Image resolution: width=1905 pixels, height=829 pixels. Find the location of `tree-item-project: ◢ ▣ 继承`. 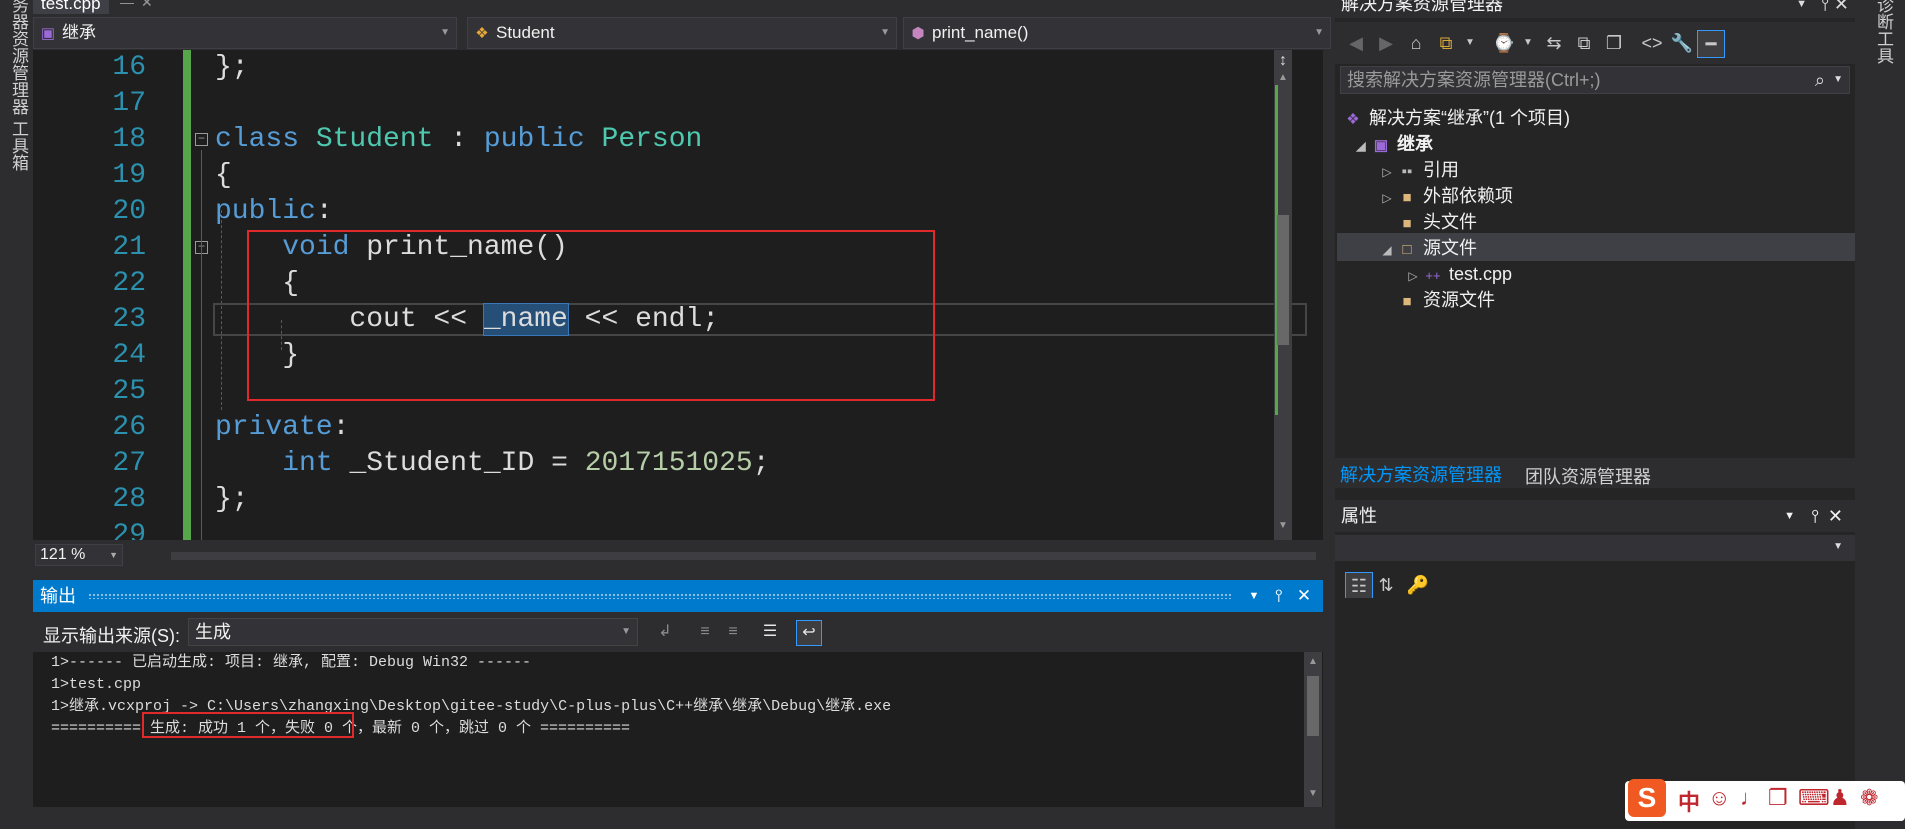

tree-item-project: ◢ ▣ 继承 is located at coordinates (1392, 144).